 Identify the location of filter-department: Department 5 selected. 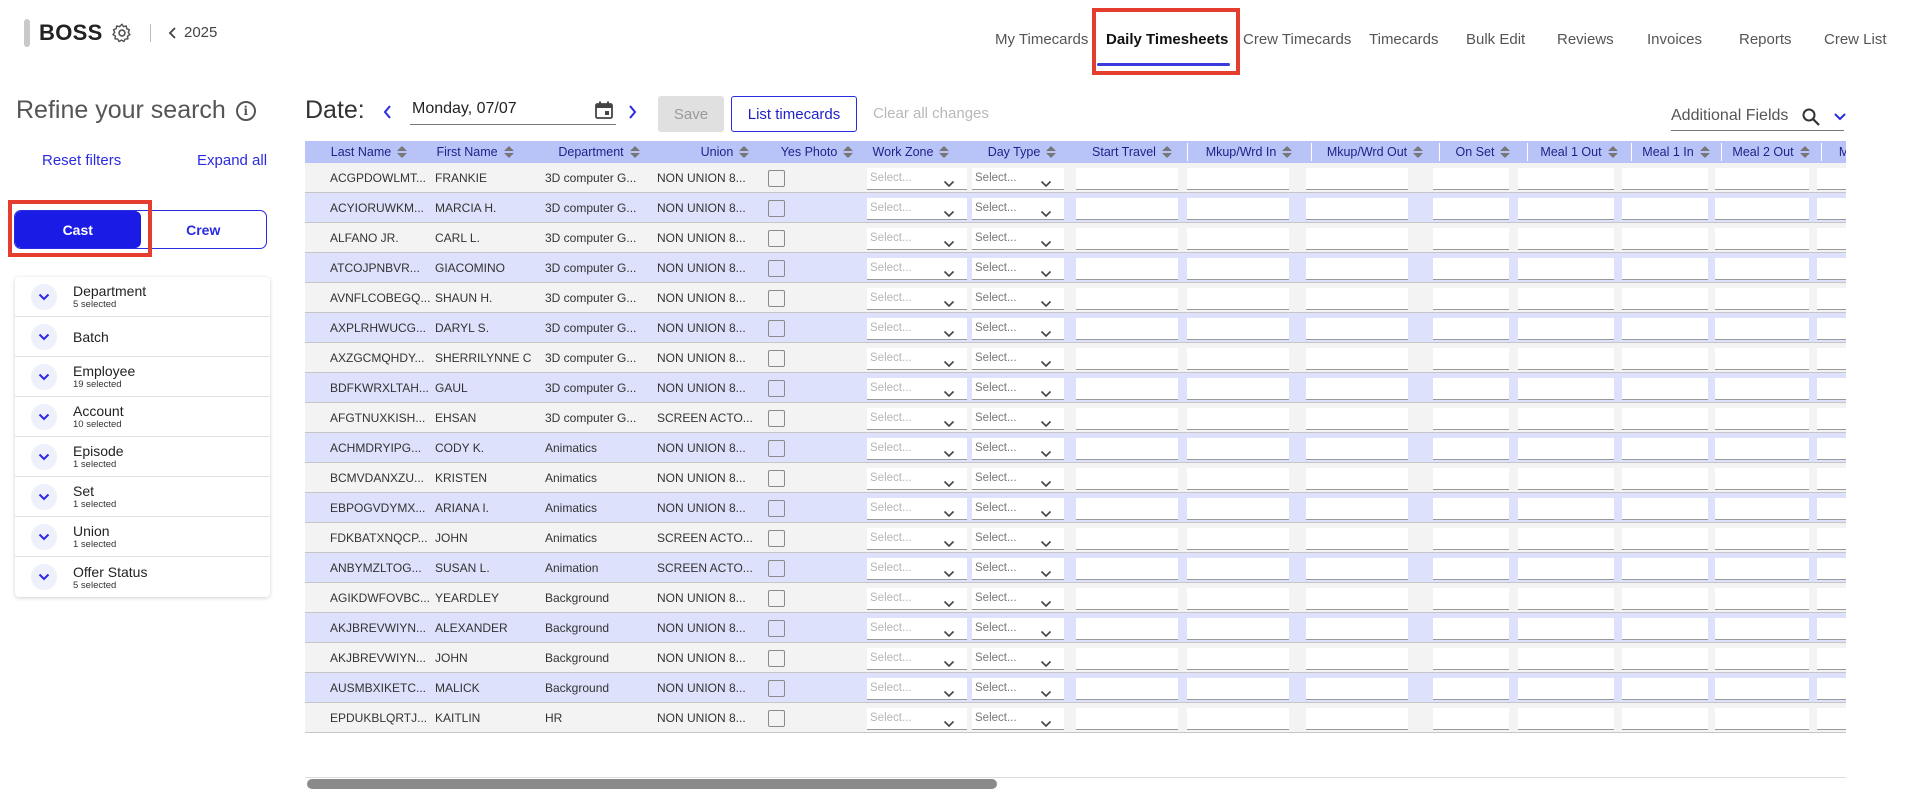
(142, 297).